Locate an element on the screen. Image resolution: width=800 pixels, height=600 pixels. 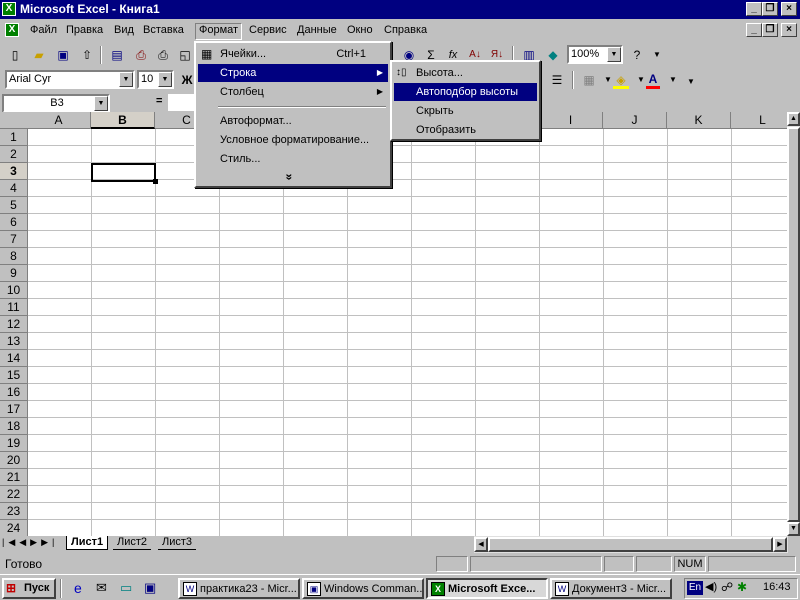
row-header-14: 14 is located at coordinates (14, 358).